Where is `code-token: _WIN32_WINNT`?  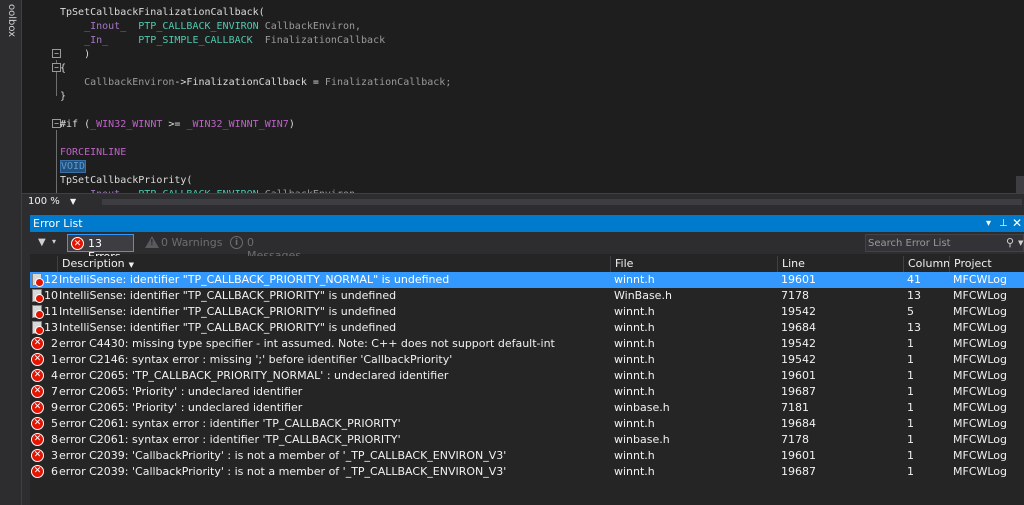
code-token: _WIN32_WINNT is located at coordinates (126, 124).